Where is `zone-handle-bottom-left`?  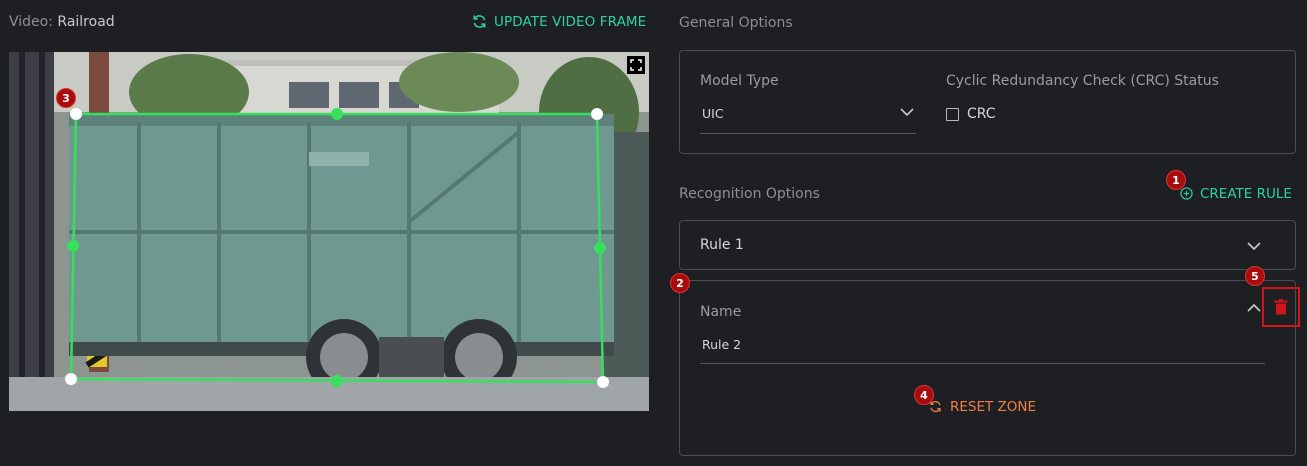
zone-handle-bottom-left is located at coordinates (71, 379).